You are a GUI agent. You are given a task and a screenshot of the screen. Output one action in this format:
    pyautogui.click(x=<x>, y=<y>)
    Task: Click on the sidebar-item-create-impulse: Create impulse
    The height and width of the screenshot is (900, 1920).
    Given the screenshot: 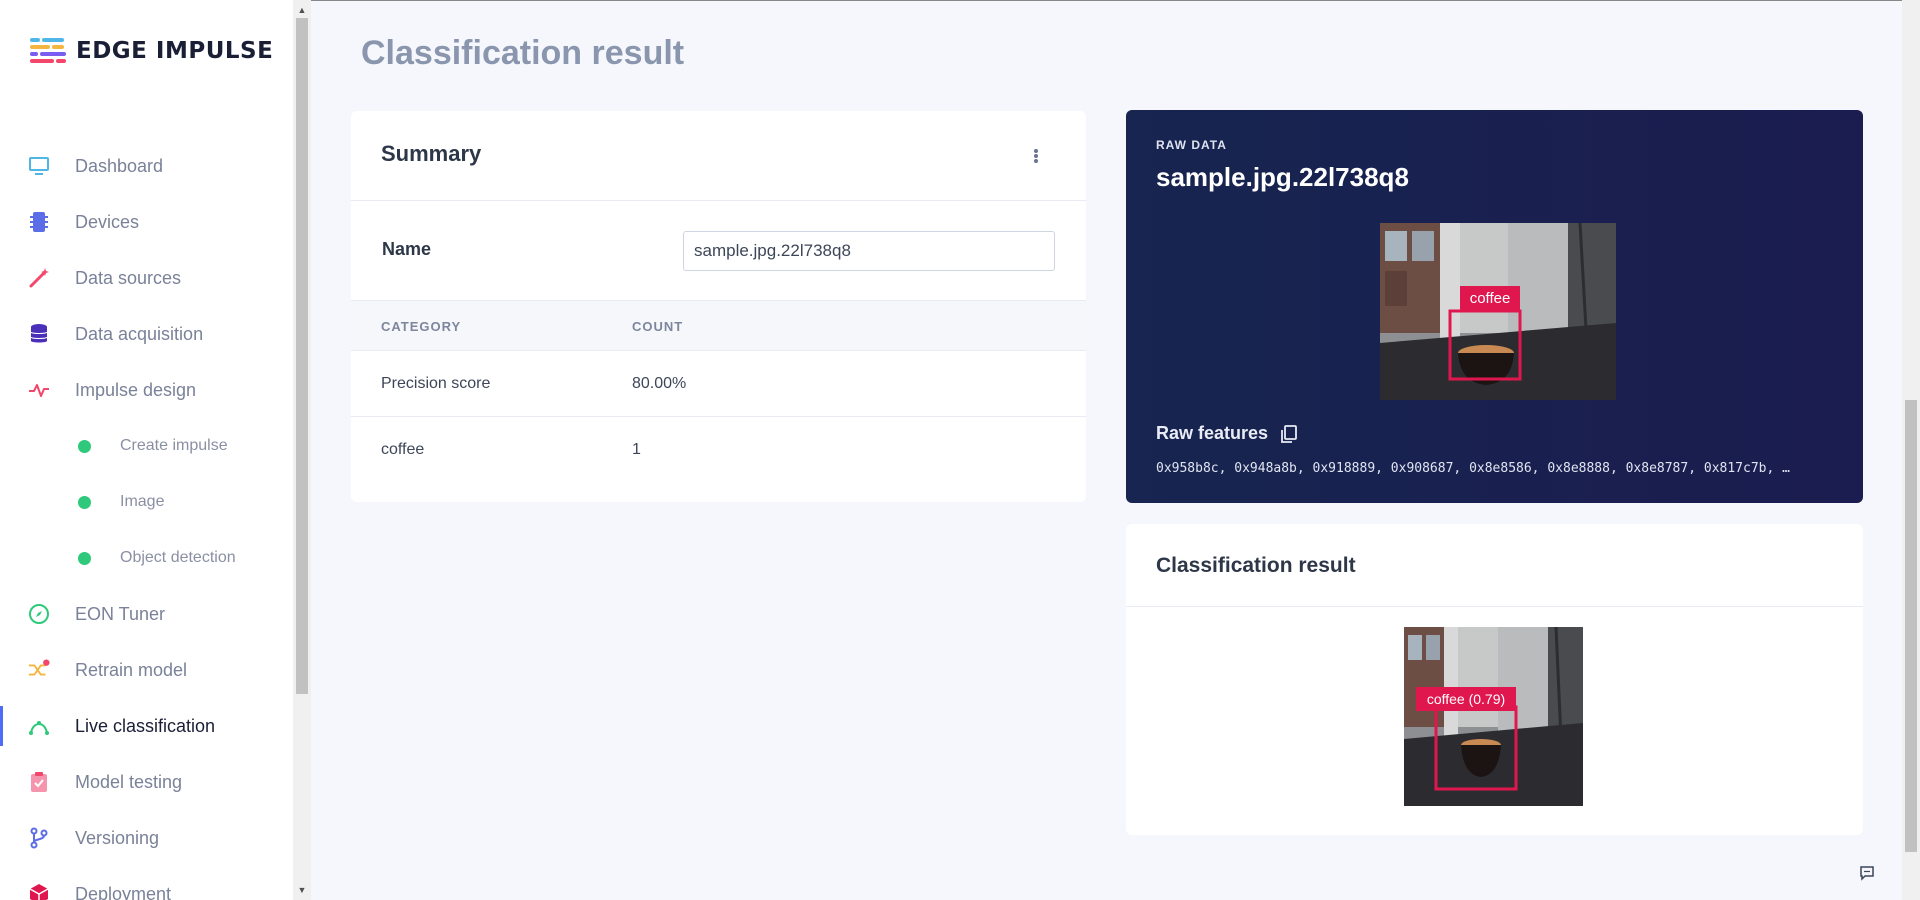 What is the action you would take?
    pyautogui.click(x=146, y=446)
    